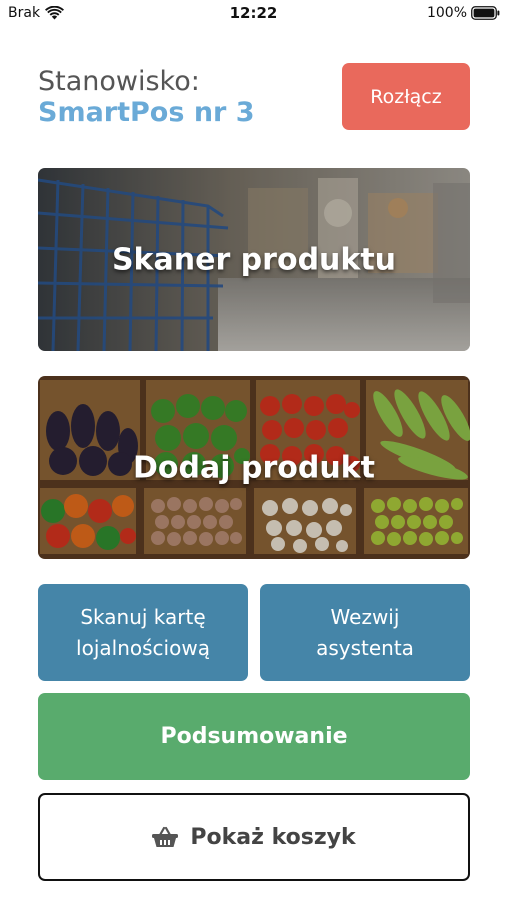 This screenshot has width=507, height=900. Describe the element at coordinates (365, 647) in the screenshot. I see `call-assistant-label-line2: asystenta` at that location.